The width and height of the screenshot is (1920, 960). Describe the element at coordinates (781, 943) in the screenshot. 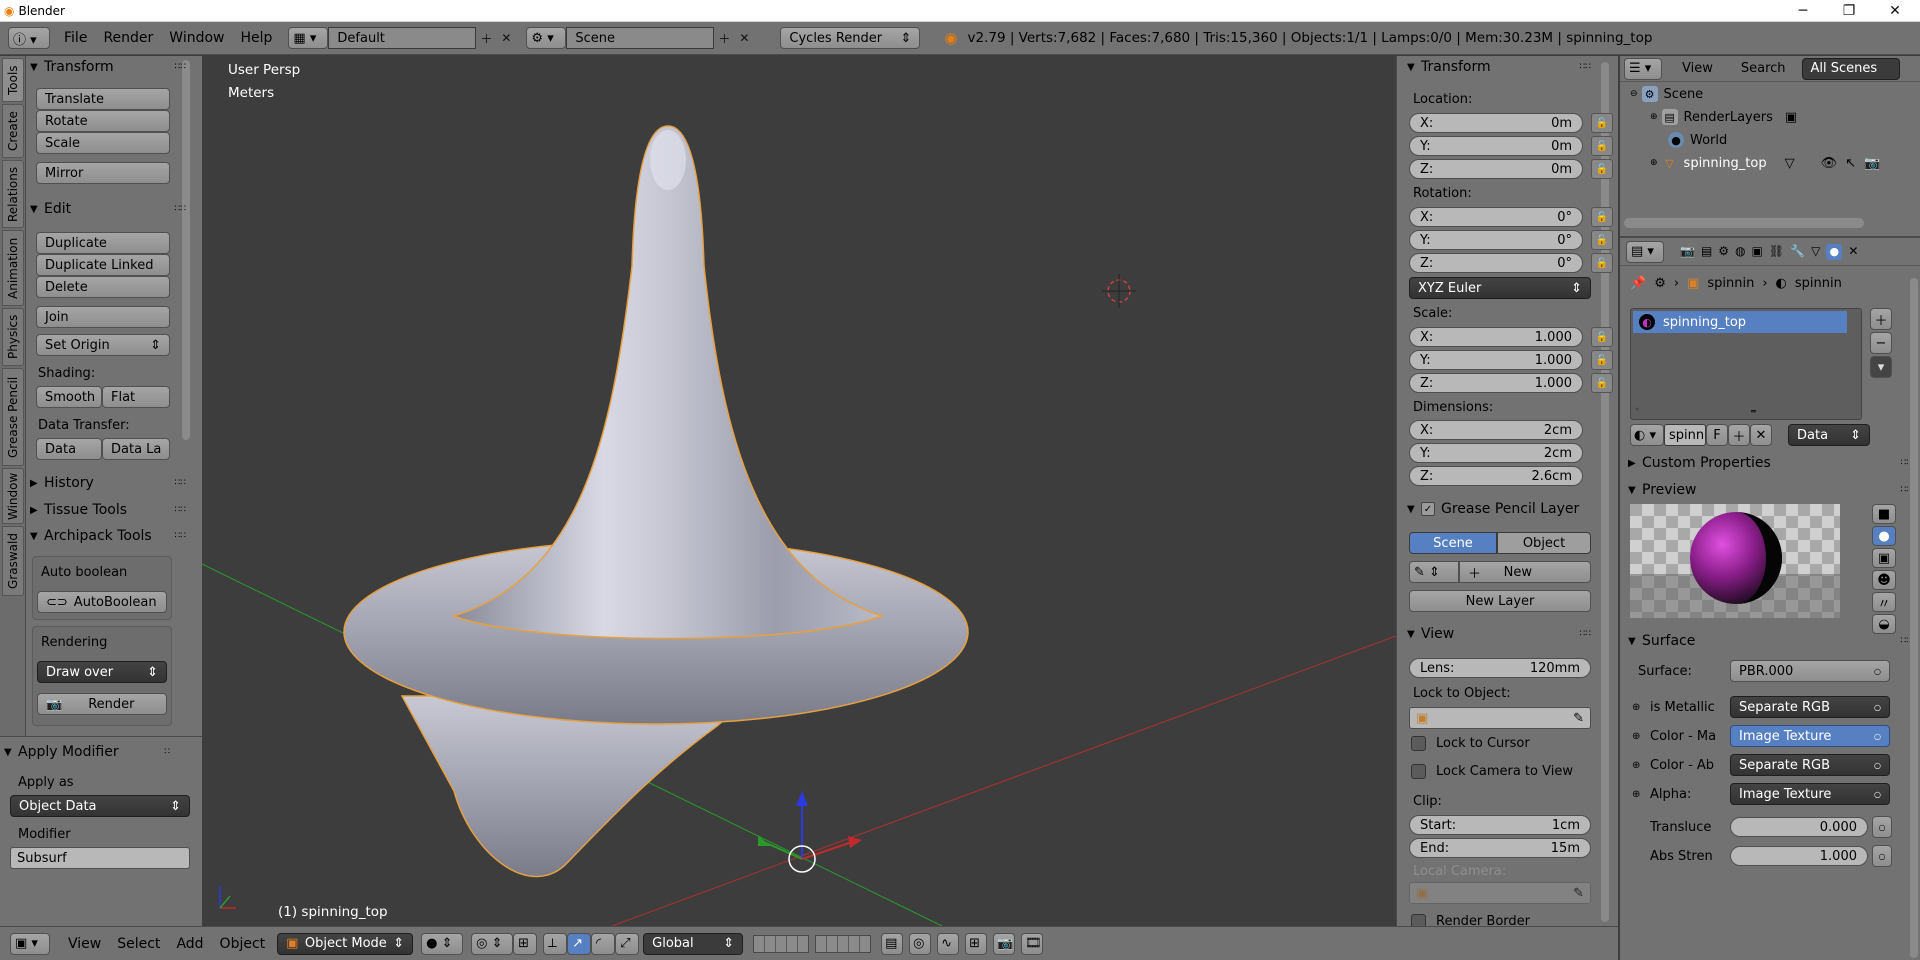

I see `layer-buttons-left` at that location.